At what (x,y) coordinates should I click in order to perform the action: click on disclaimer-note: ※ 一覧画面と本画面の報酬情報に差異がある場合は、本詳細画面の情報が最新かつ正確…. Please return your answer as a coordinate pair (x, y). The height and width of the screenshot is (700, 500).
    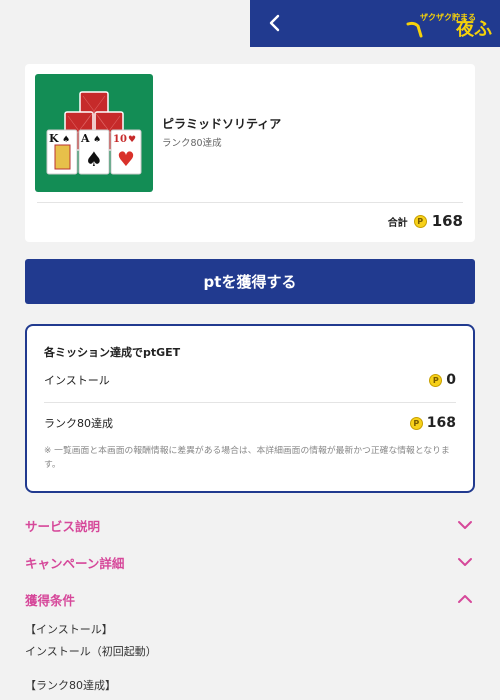
    Looking at the image, I should click on (247, 458).